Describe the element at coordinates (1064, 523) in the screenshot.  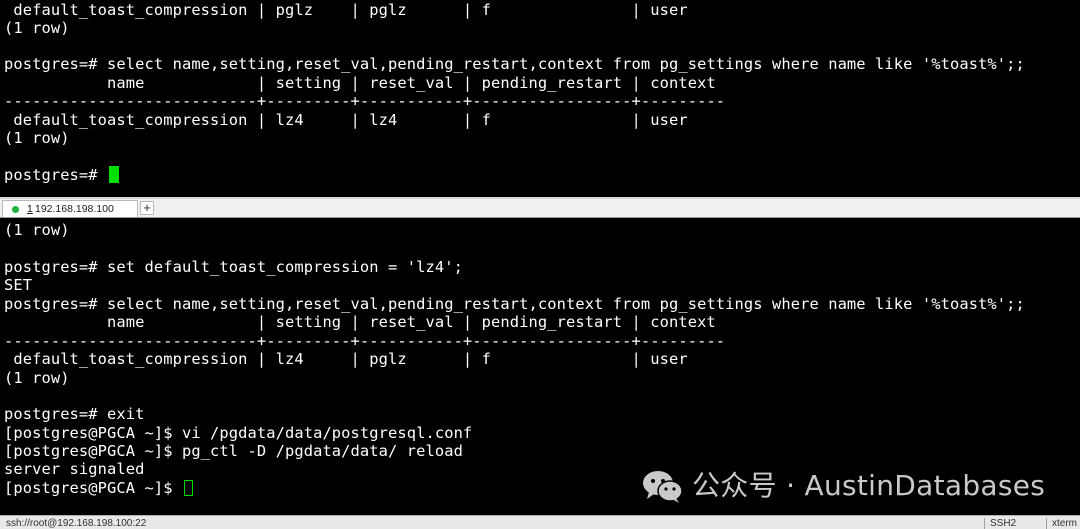
I see `status-terminal-type: xterm` at that location.